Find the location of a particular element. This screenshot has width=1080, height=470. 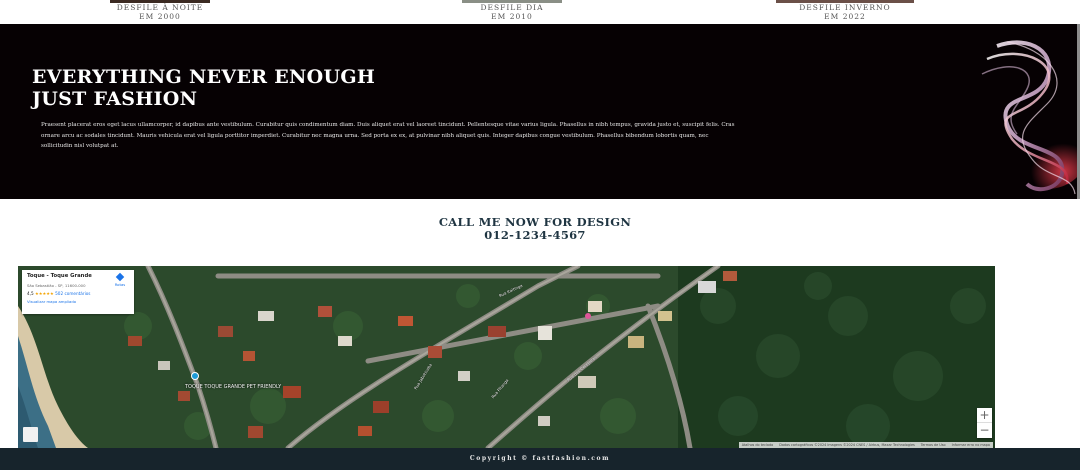

copyright-text: Copyright © fastfashion.com is located at coordinates (540, 458).